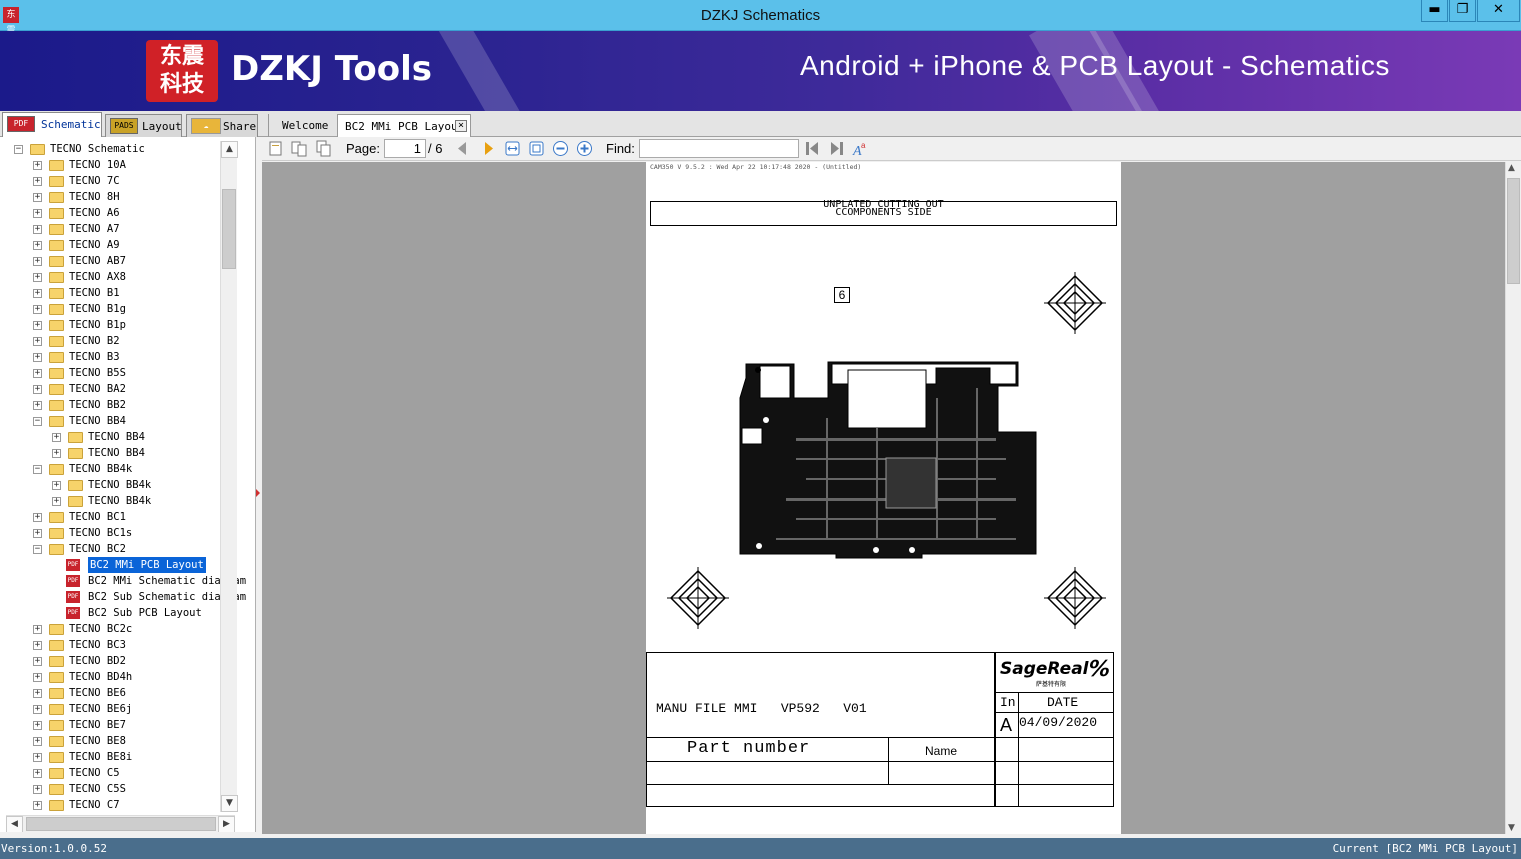 This screenshot has height=859, width=1521. Describe the element at coordinates (229, 149) in the screenshot. I see `scroll-up-button: ▲` at that location.